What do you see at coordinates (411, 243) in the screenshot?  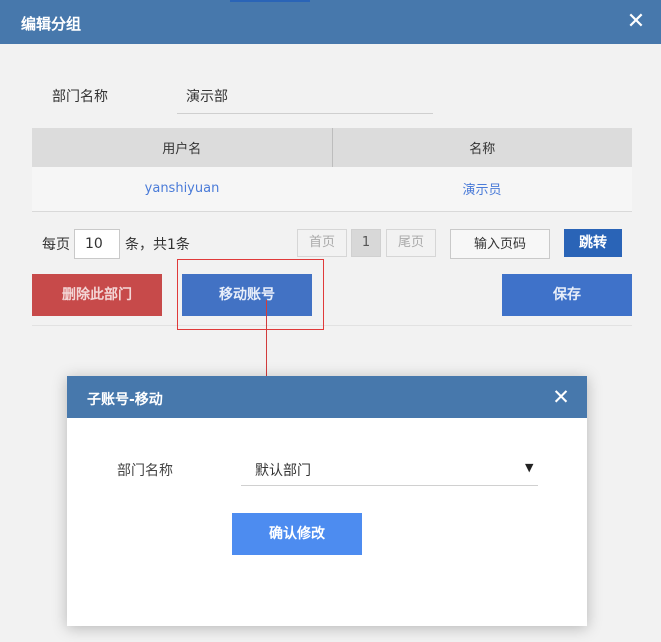 I see `last-page-button: 尾页` at bounding box center [411, 243].